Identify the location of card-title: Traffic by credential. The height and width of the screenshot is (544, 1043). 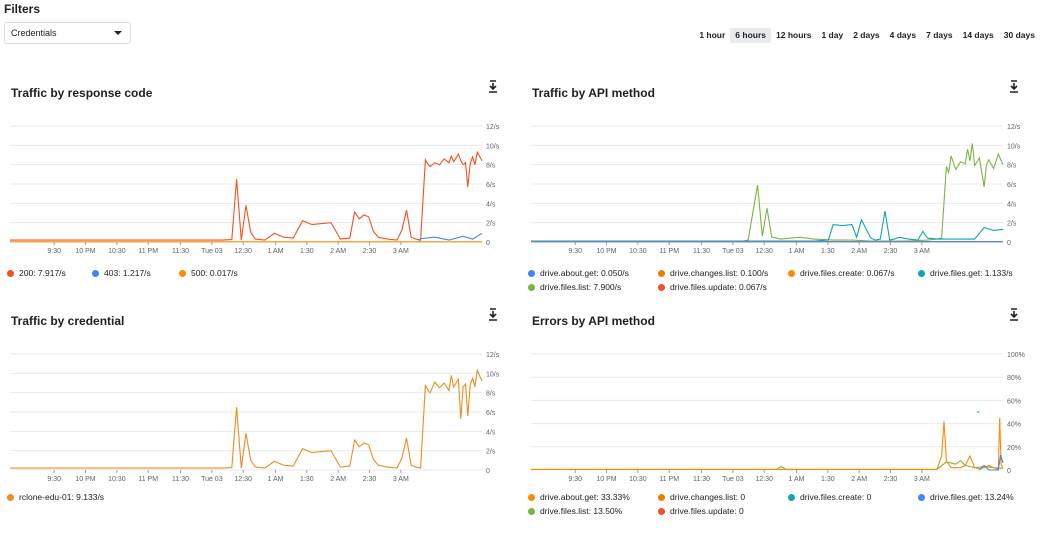
(68, 321).